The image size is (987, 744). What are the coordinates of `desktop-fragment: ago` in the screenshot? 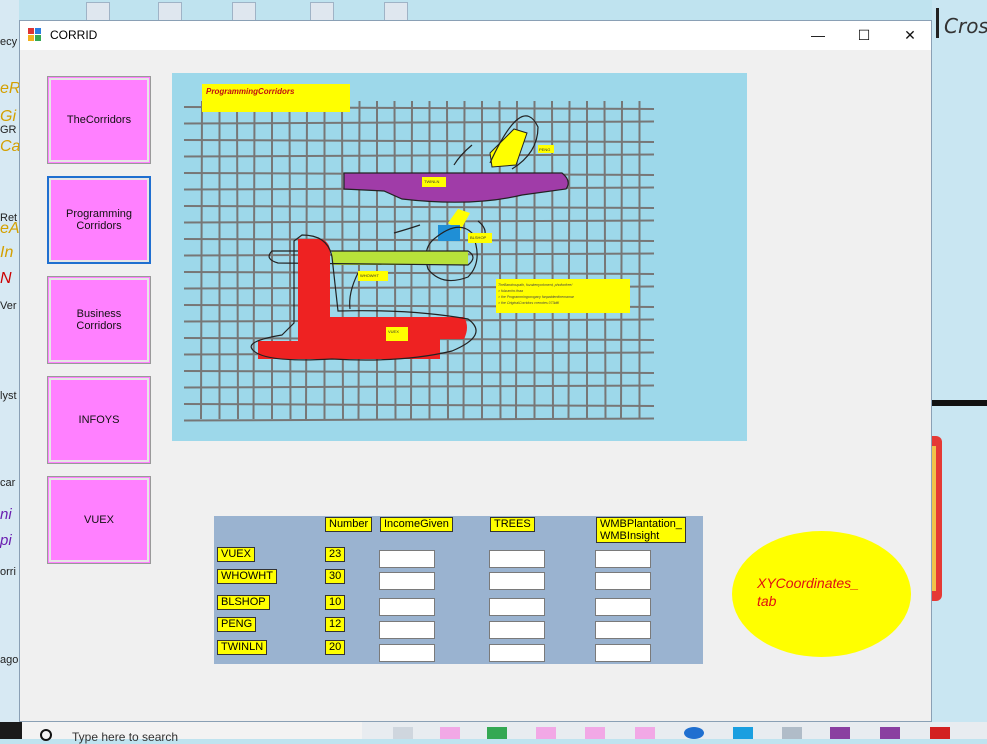 It's located at (9, 660).